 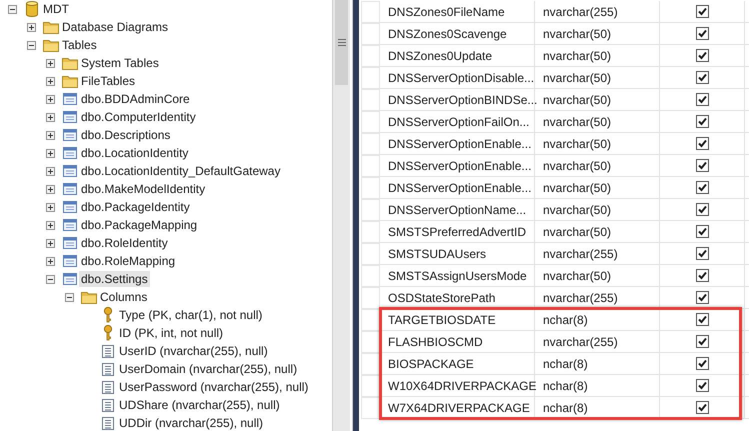 I want to click on tree-item: UserDomain (nvarchar(255), null), so click(x=208, y=369).